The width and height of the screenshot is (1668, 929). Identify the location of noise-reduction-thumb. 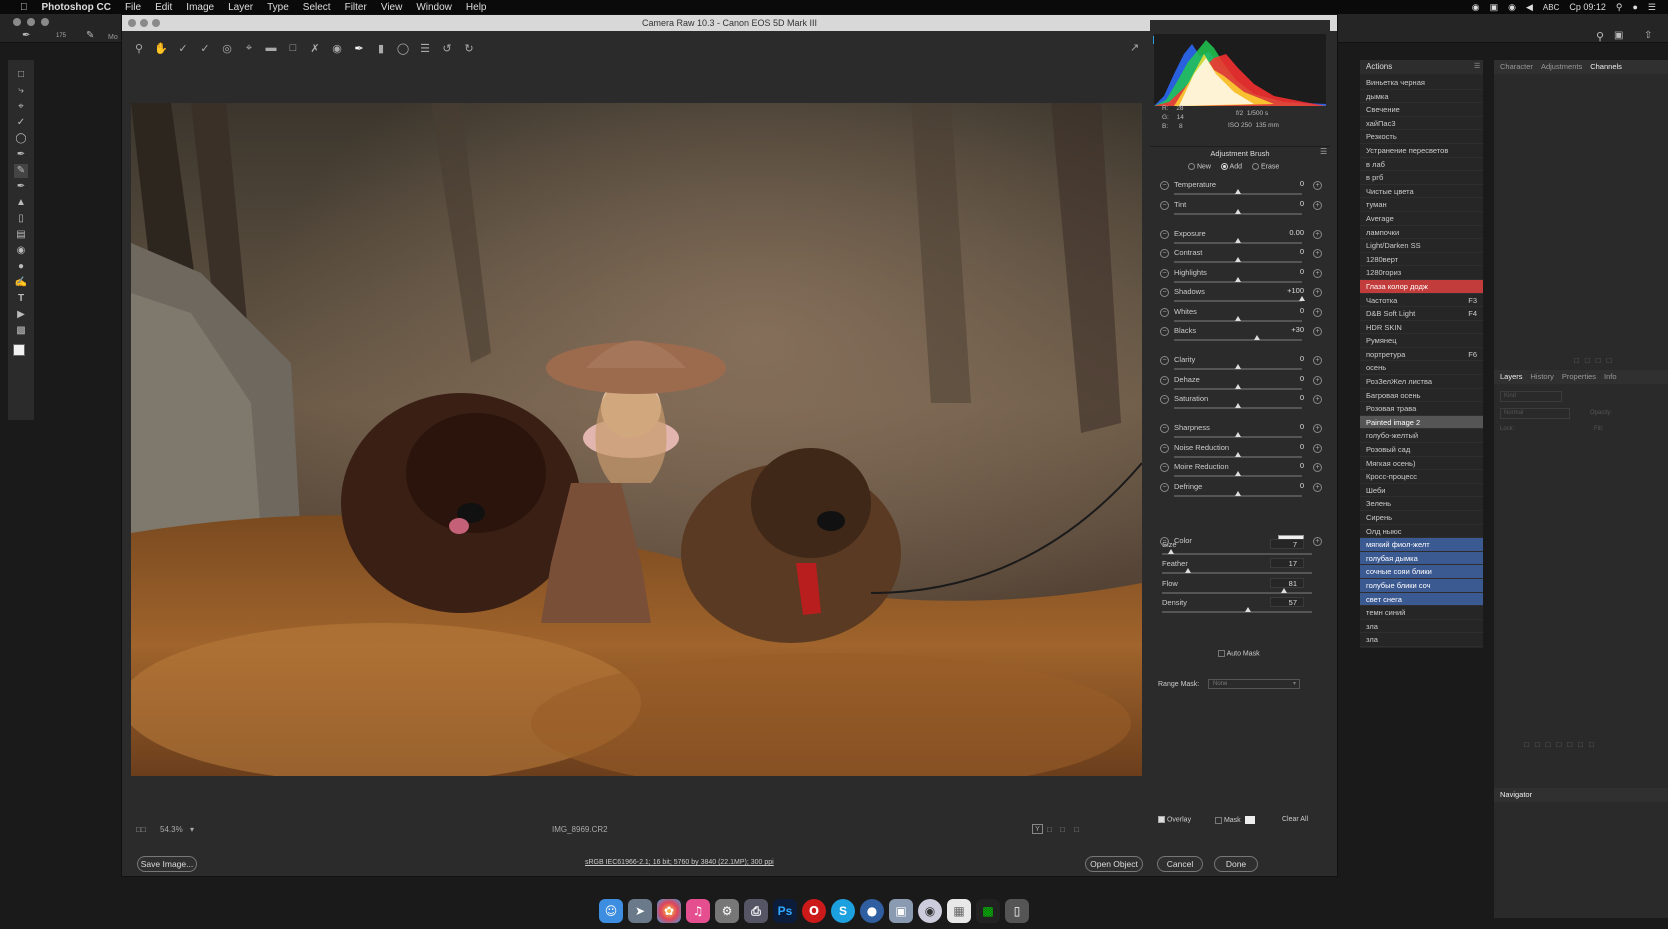
(1238, 454).